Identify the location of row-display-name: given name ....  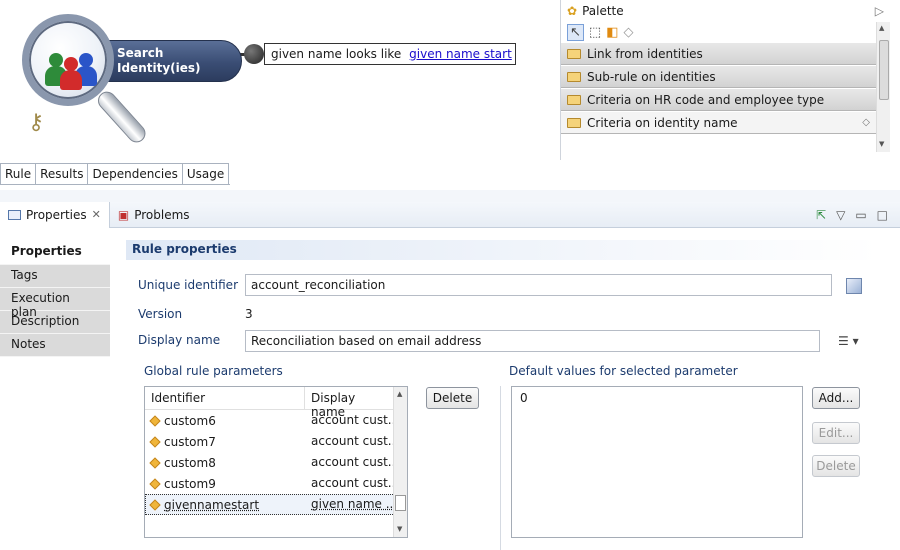
(352, 504).